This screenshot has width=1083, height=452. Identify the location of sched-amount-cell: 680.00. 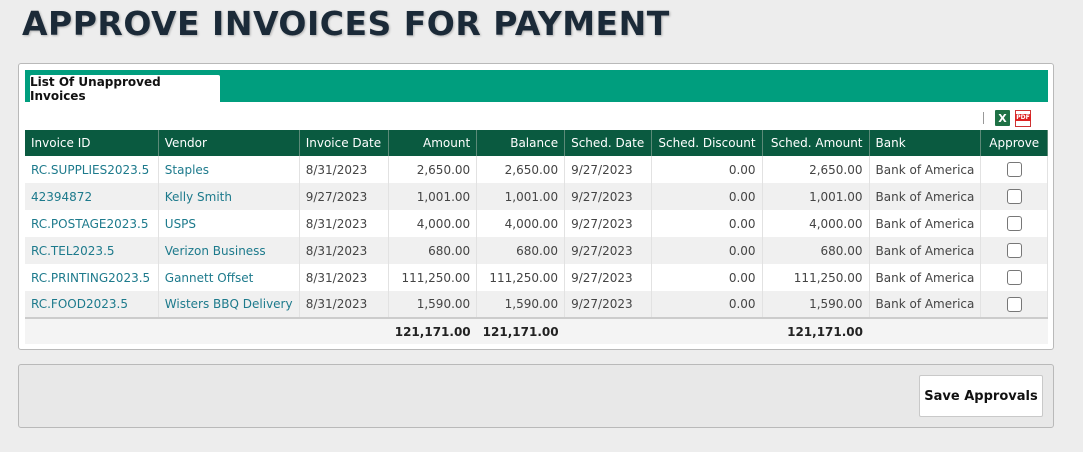
(816, 250).